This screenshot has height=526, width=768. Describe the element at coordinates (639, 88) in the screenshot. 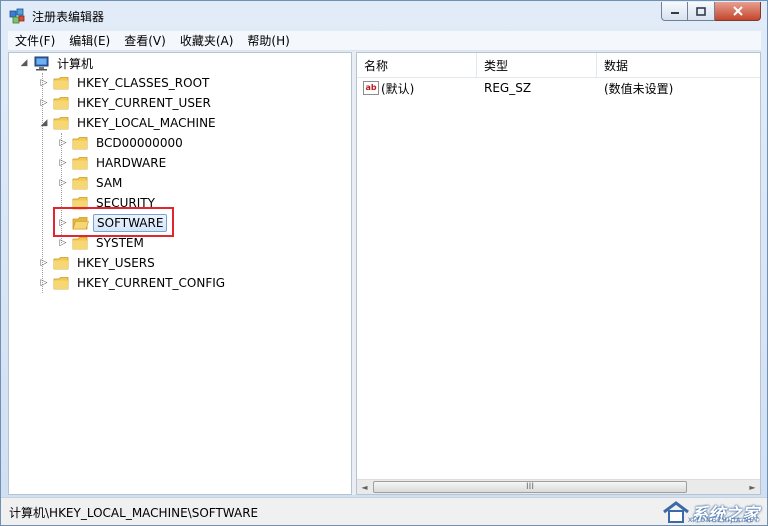

I see `value-data-cell: (数值未设置)` at that location.